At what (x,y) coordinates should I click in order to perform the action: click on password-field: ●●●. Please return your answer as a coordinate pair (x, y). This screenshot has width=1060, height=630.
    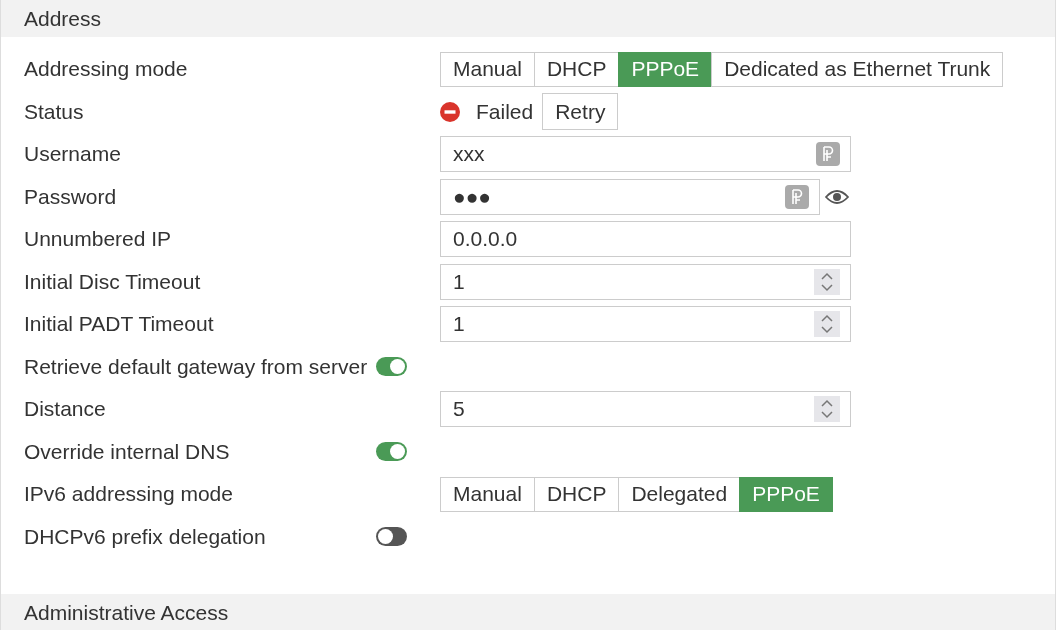
    Looking at the image, I should click on (630, 196).